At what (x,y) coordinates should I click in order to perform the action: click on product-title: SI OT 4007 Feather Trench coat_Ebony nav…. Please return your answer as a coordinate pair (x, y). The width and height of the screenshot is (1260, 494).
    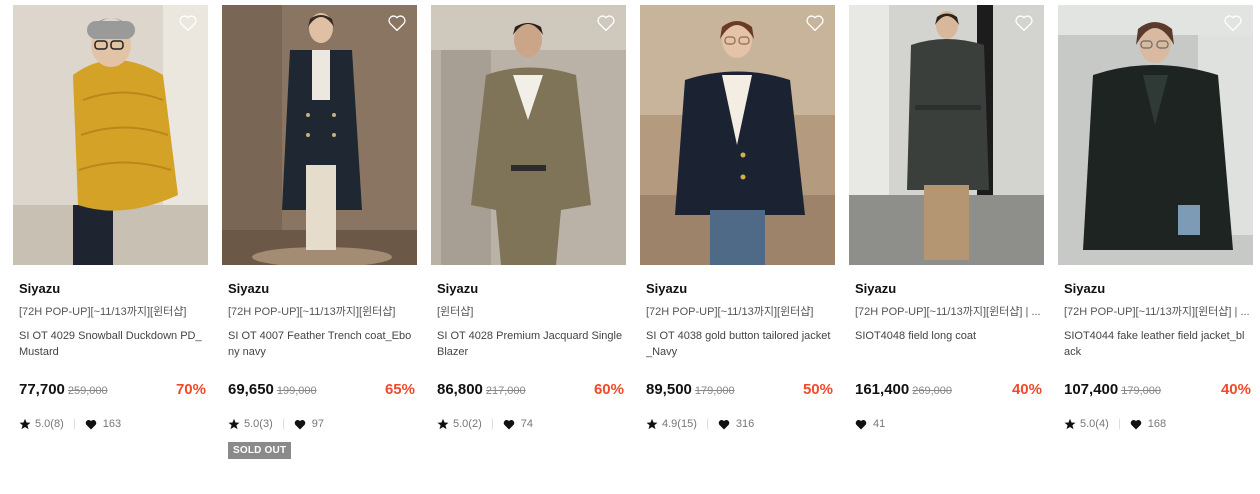
    Looking at the image, I should click on (321, 344).